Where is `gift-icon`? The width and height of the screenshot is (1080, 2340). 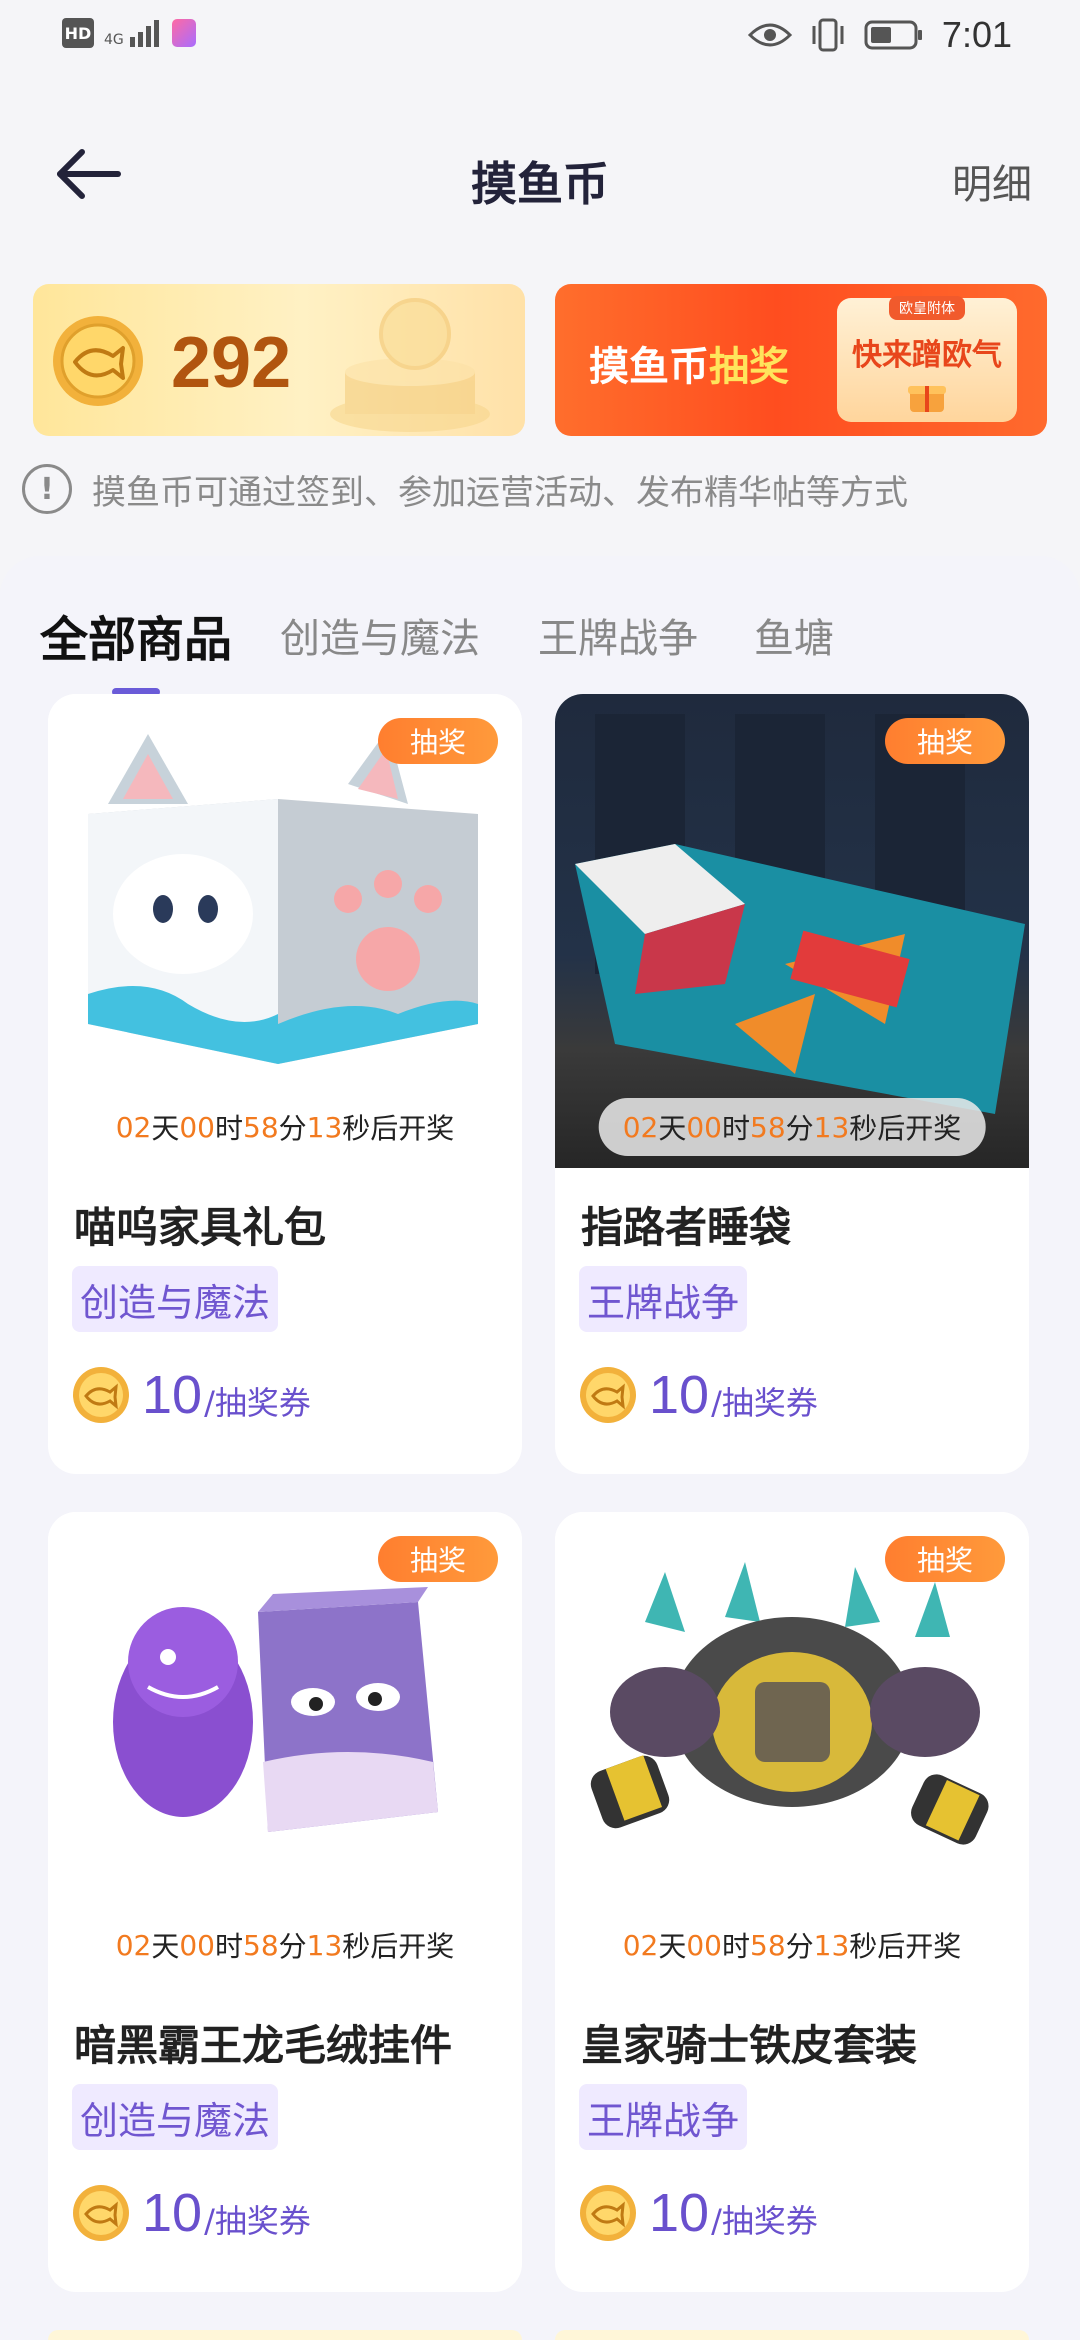
gift-icon is located at coordinates (927, 399).